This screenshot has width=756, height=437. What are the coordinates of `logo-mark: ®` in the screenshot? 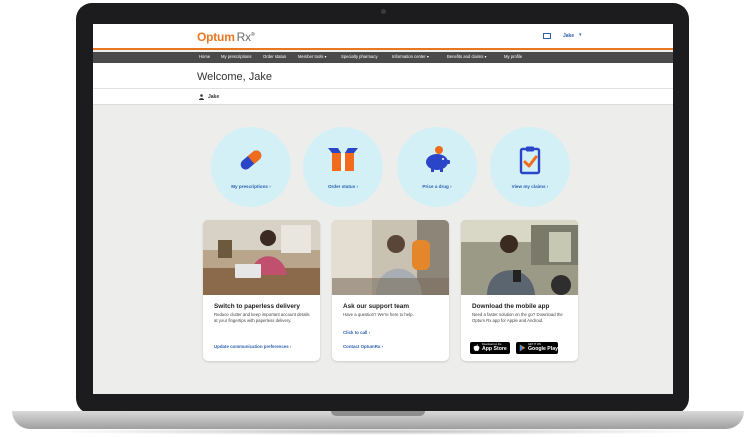 It's located at (252, 35).